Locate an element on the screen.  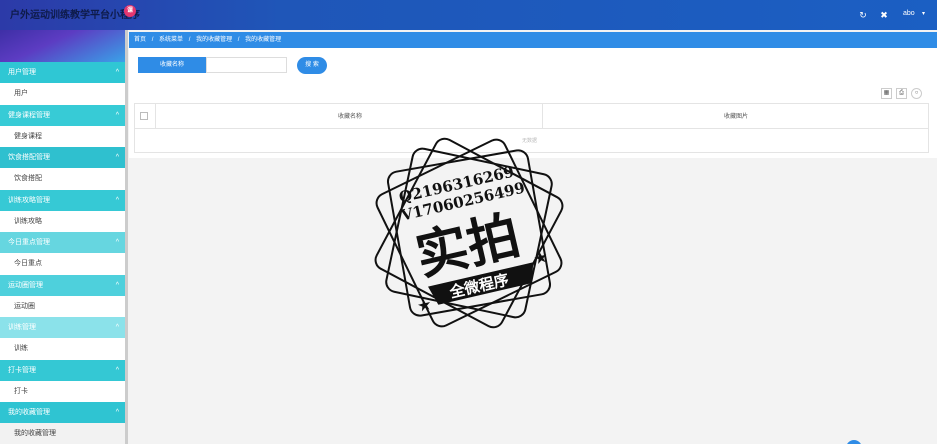
fullscreen-icon: ✖ is located at coordinates (884, 15).